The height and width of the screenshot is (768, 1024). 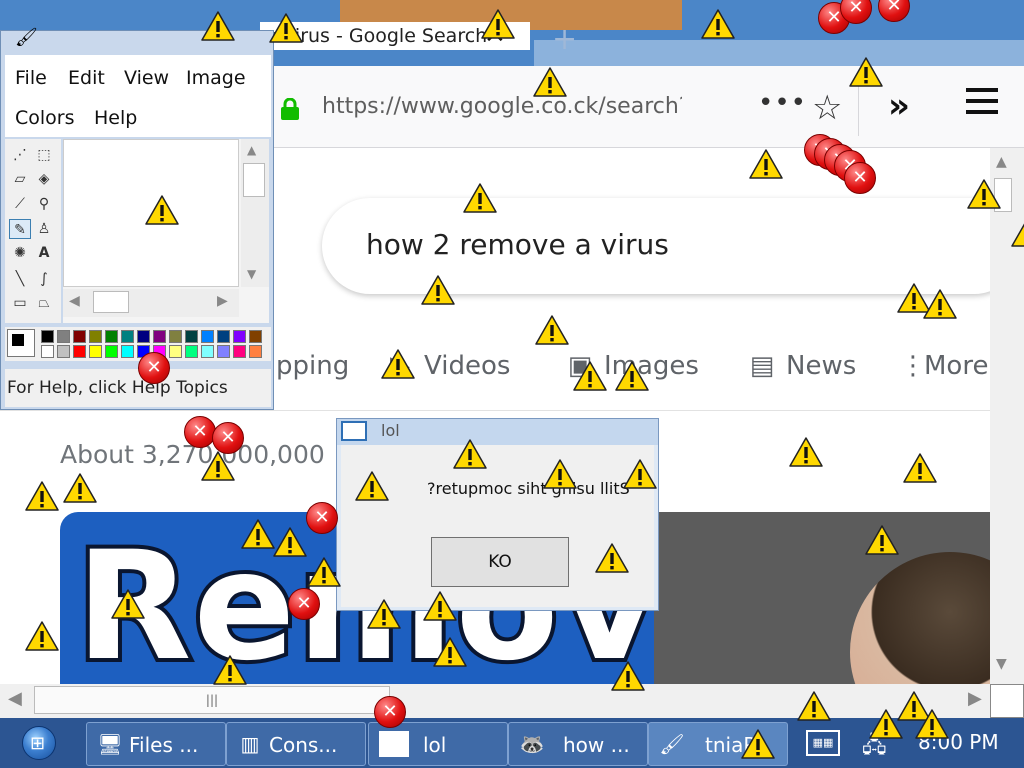 I want to click on menu-image: Image, so click(x=216, y=78).